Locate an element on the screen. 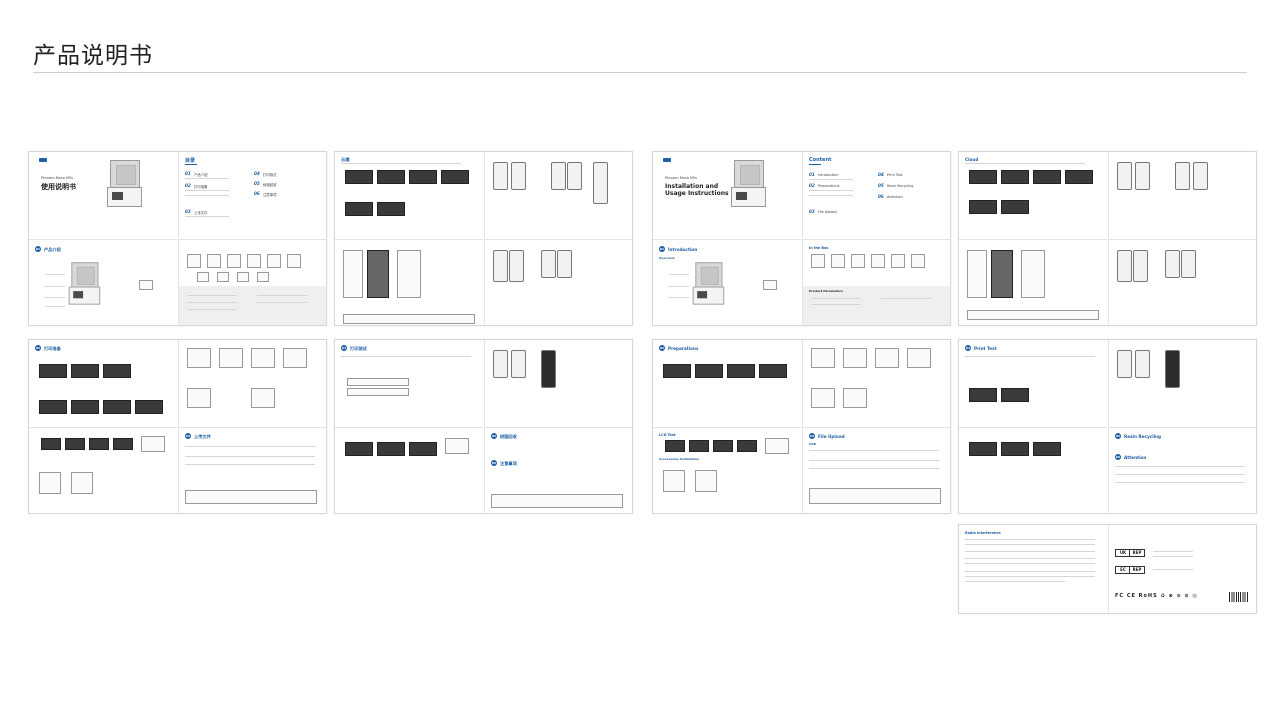  en-lcd-page: LCD Test Accessories Installation is located at coordinates (727, 470).